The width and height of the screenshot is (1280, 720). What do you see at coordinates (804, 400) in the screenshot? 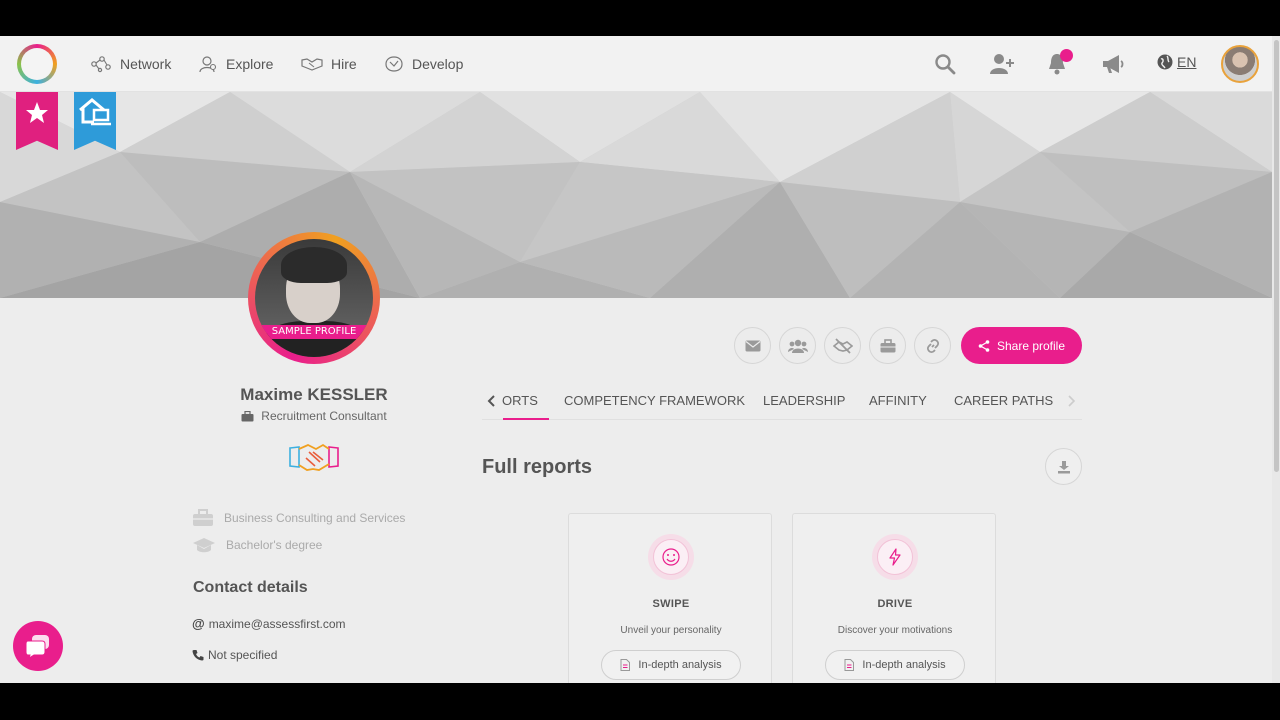
I see `tab-leadership: LEADERSHIP` at bounding box center [804, 400].